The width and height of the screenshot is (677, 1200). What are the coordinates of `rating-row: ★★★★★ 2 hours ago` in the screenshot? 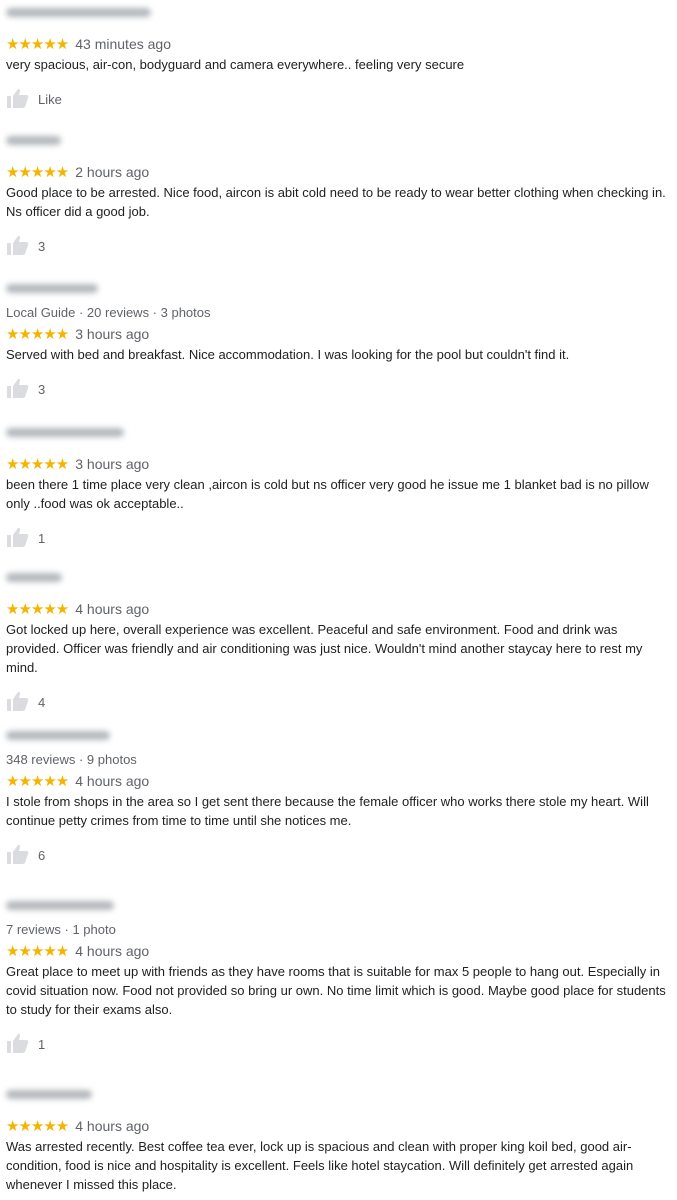 It's located at (337, 172).